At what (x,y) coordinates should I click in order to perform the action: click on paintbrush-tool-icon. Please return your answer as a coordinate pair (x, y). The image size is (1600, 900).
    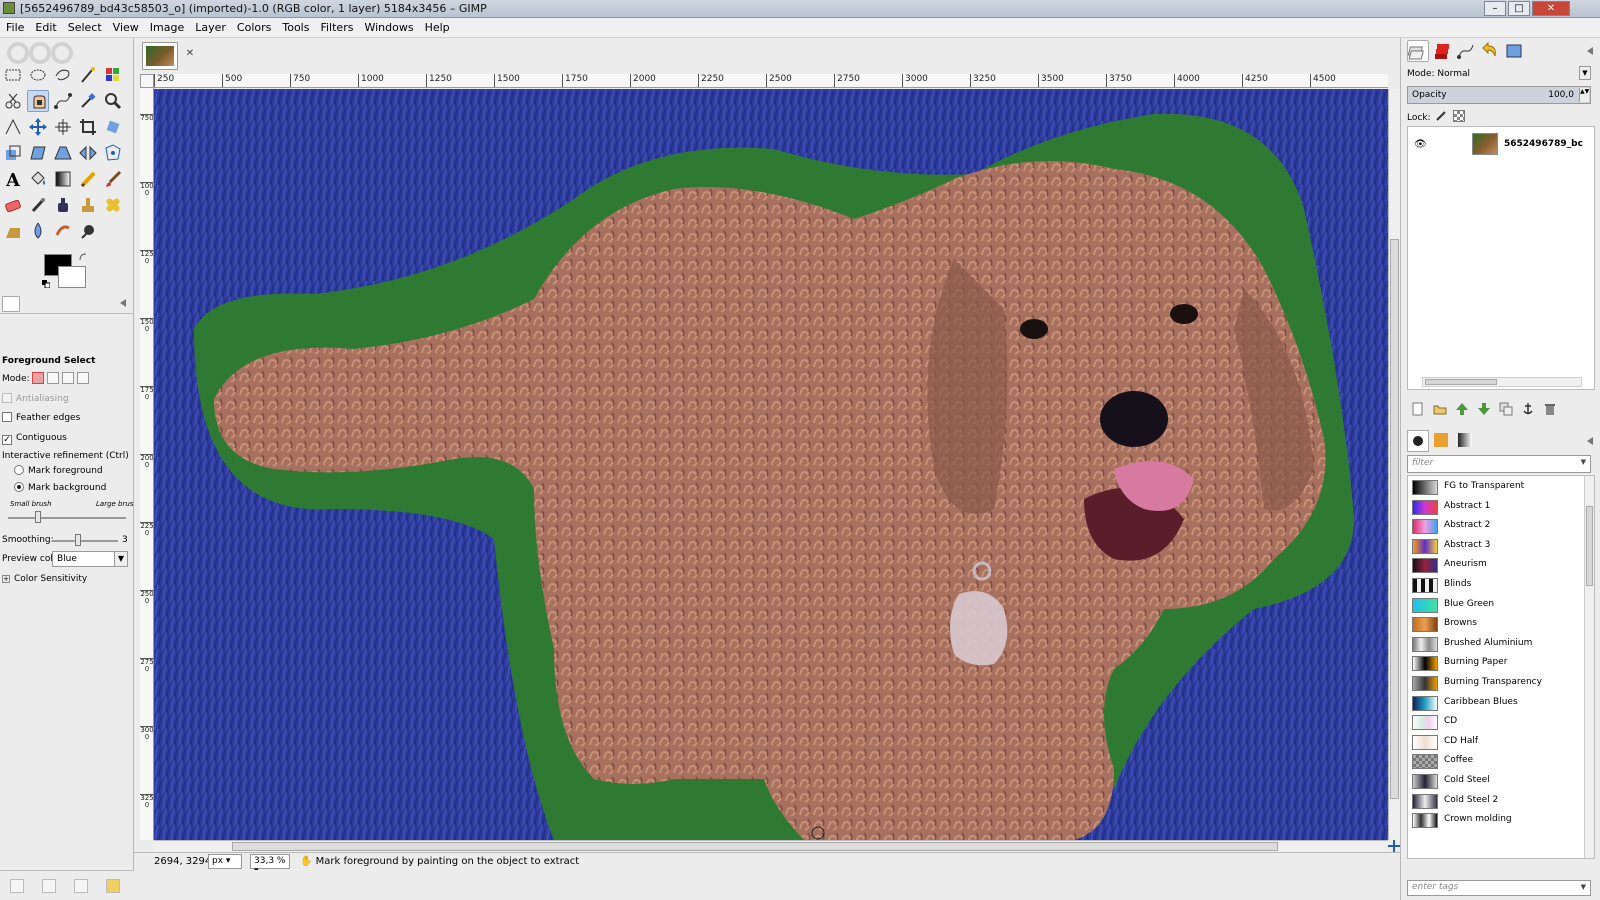
    Looking at the image, I should click on (113, 179).